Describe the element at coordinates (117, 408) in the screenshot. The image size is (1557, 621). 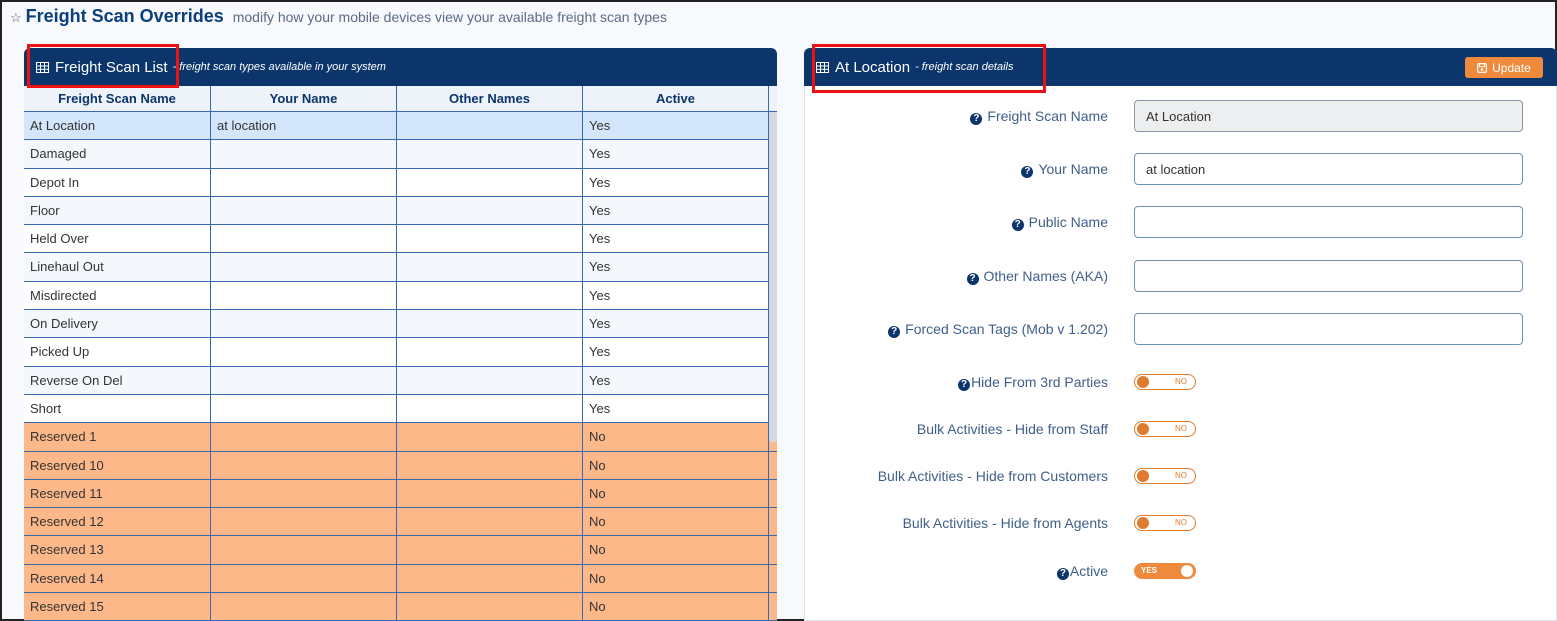
I see `cell-freight-scan-name: Short` at that location.